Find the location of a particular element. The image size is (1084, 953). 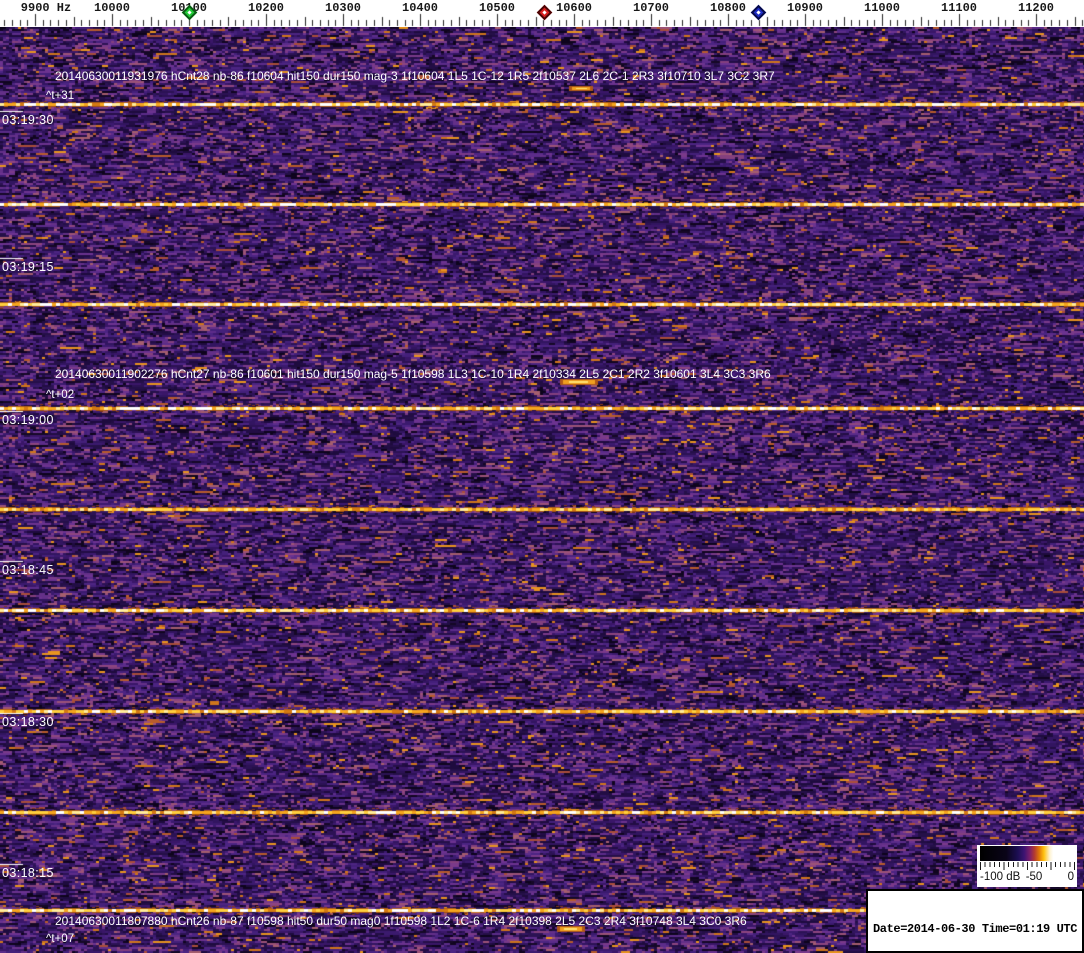

db-scale-ticks is located at coordinates (1027, 866).